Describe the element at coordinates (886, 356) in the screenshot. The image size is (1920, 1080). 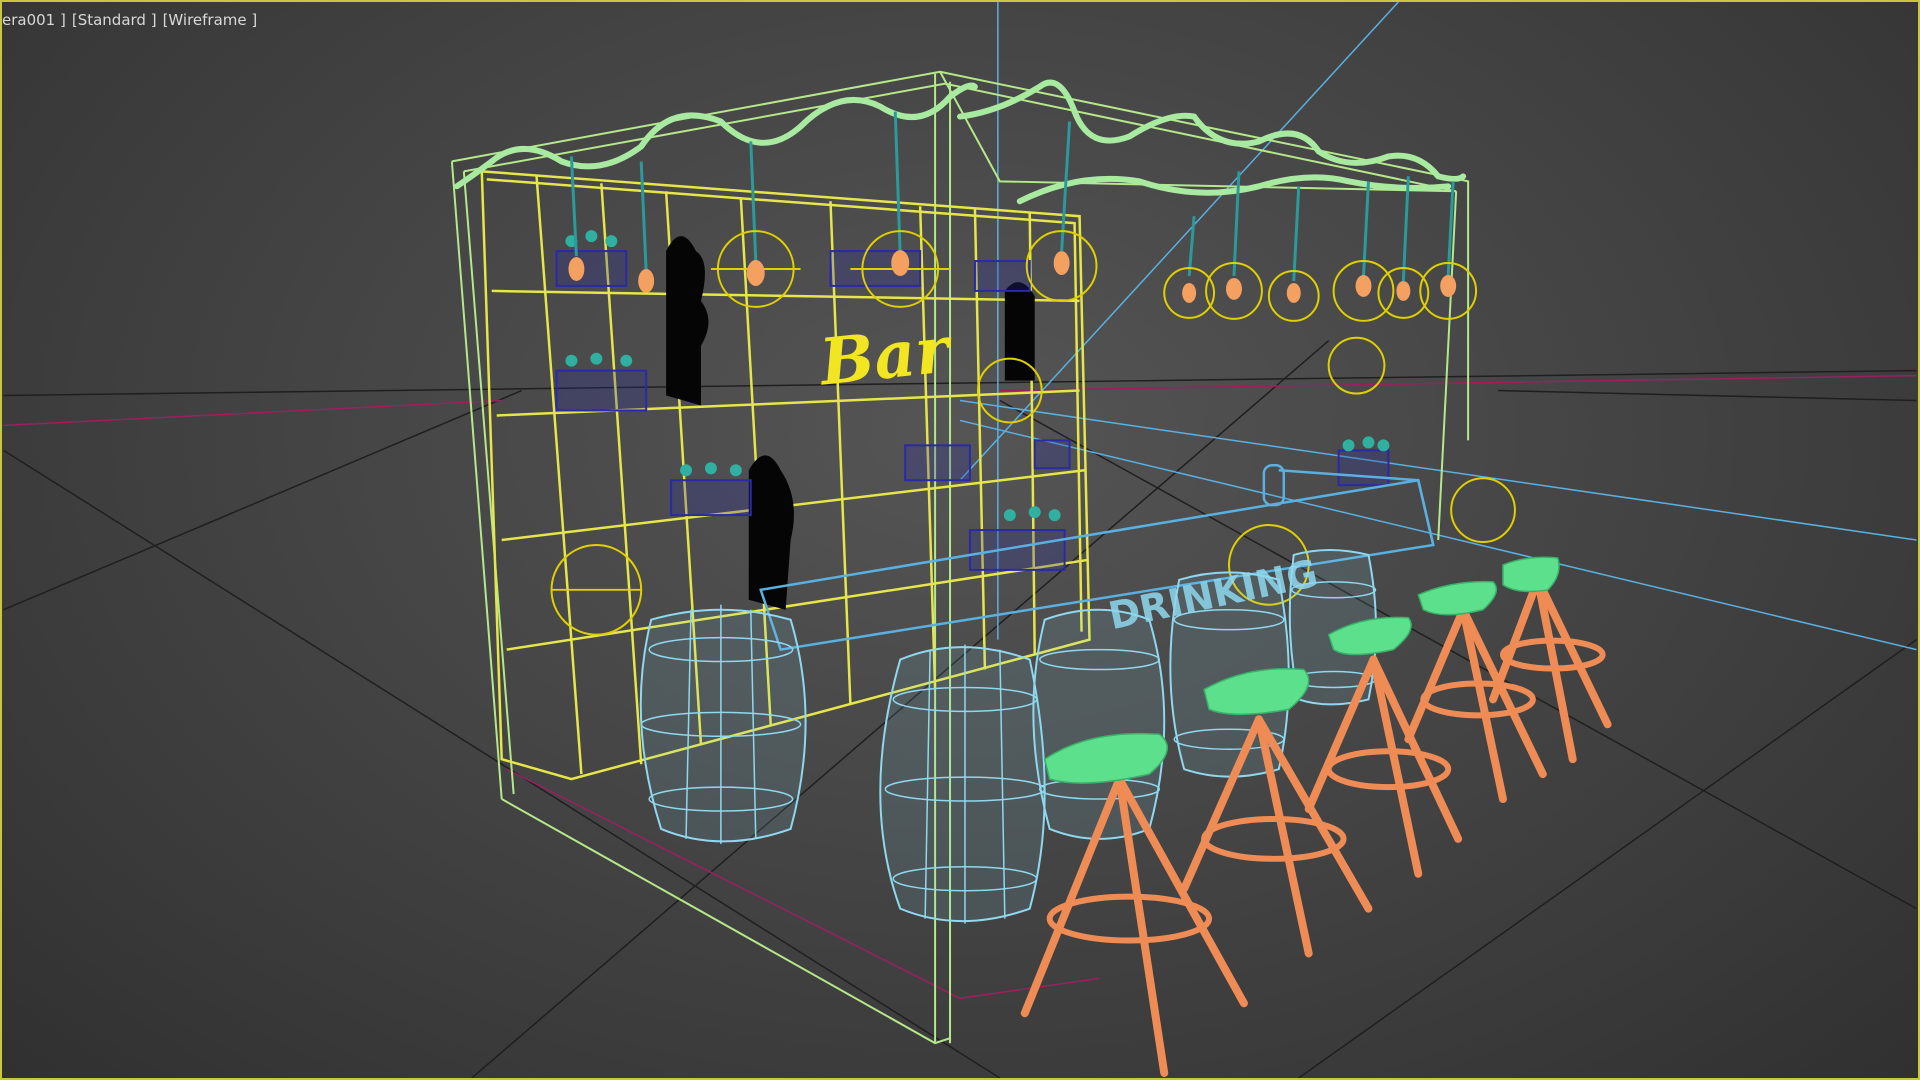
I see `bar-sign: Bar` at that location.